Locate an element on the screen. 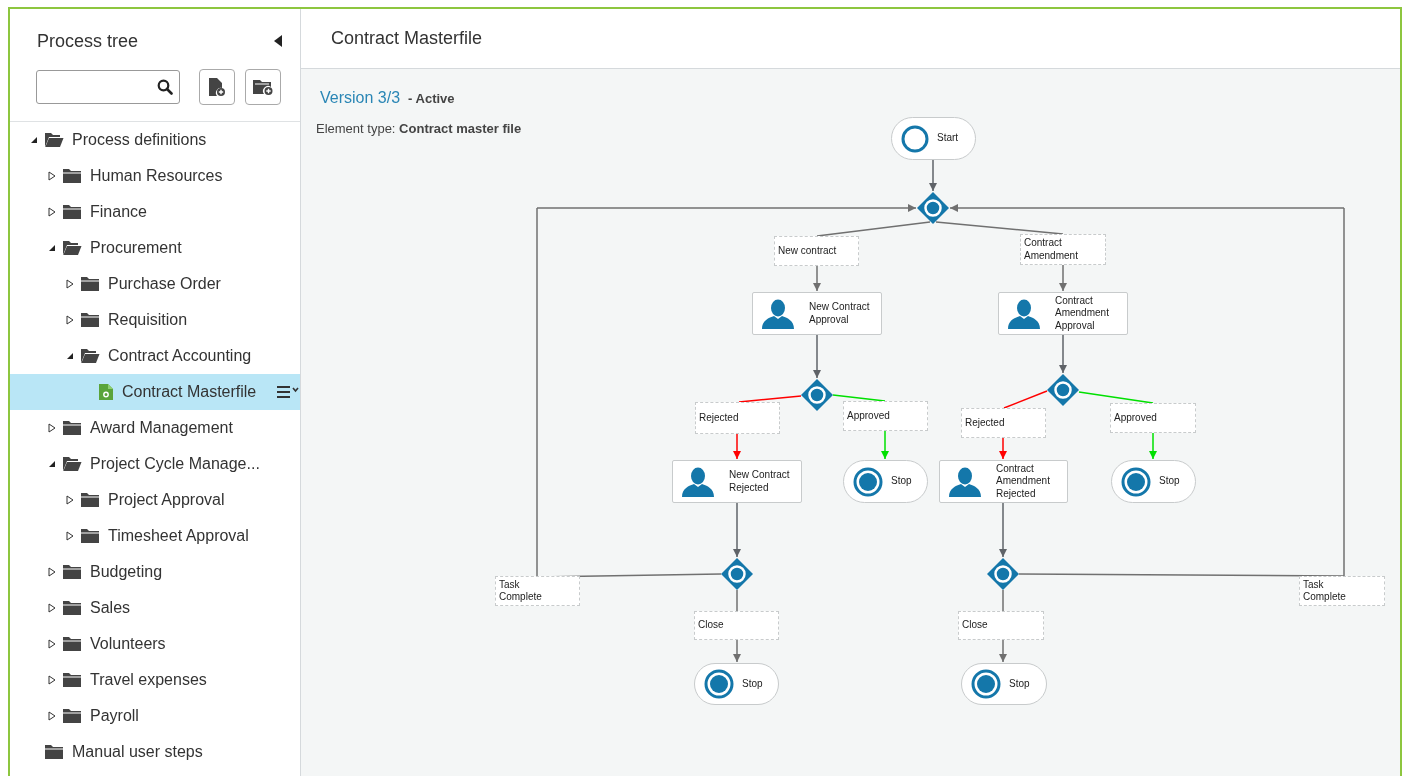 The width and height of the screenshot is (1408, 776). node-label: Contract Amendment Approval is located at coordinates (1082, 313).